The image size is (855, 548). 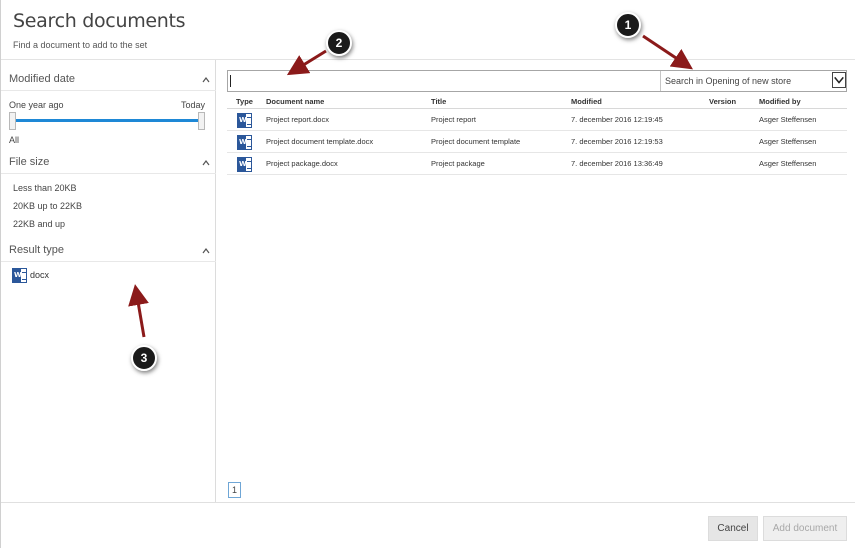 I want to click on result-type-option-docx: W docx, so click(x=30, y=275).